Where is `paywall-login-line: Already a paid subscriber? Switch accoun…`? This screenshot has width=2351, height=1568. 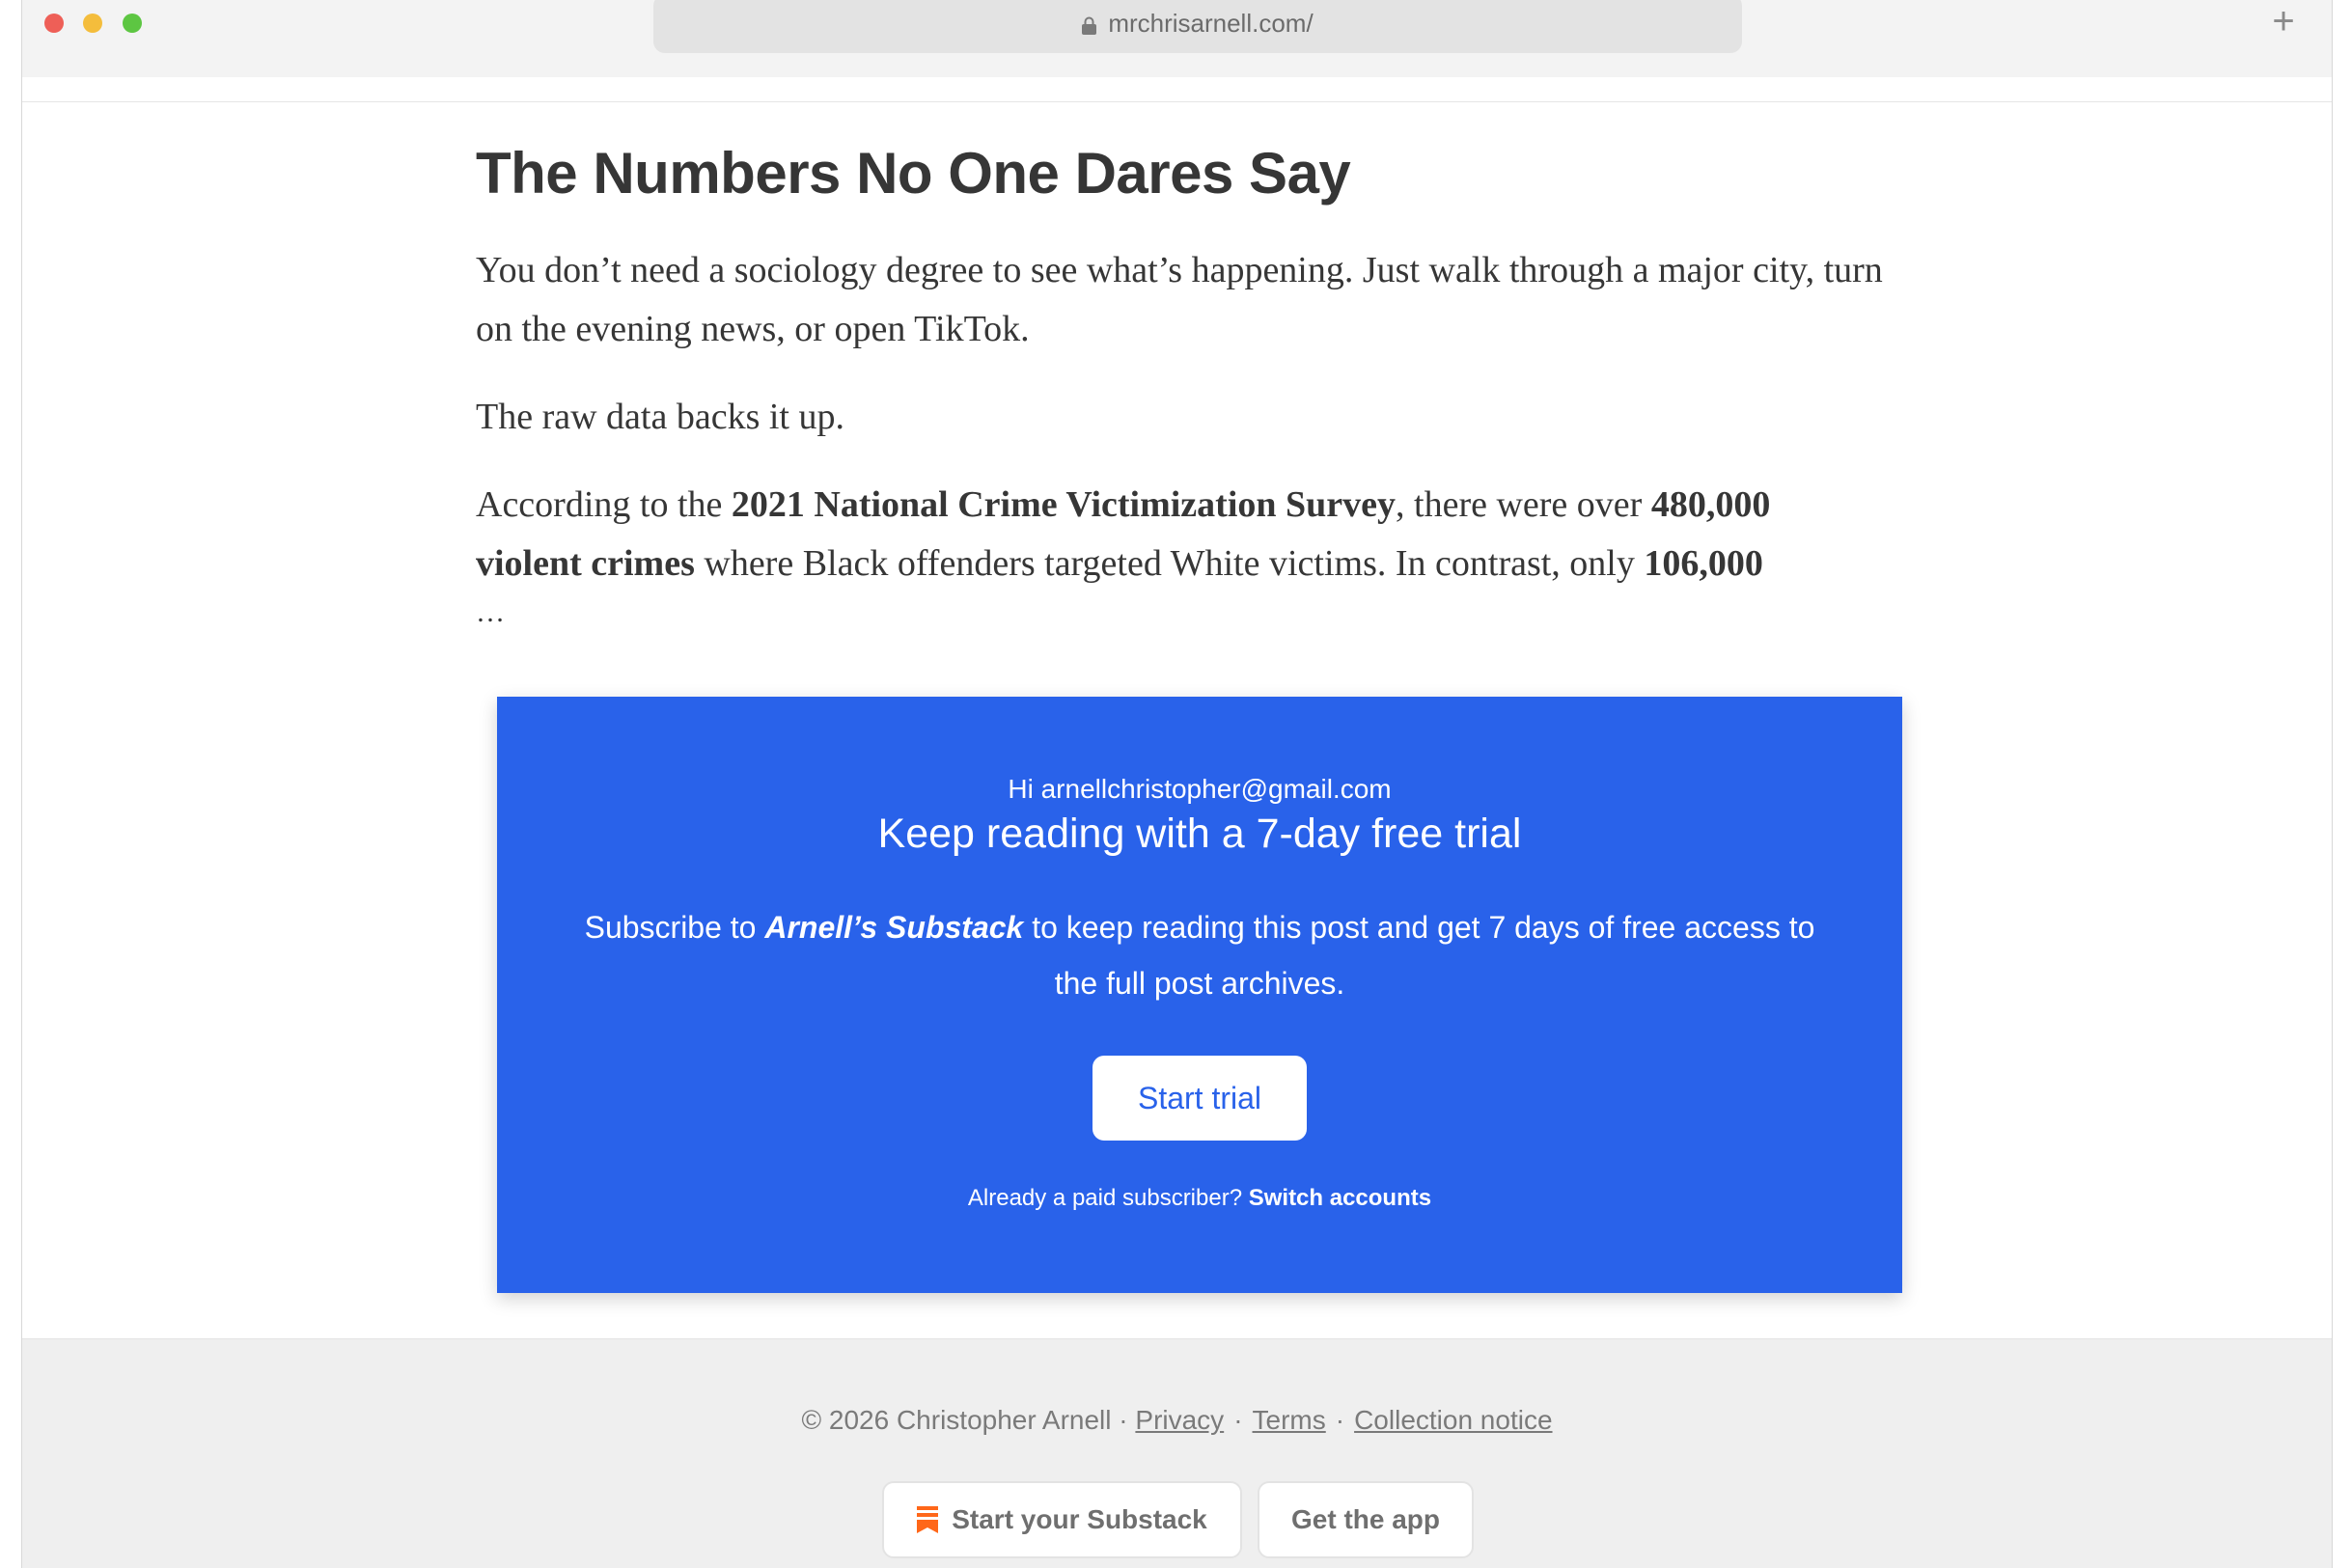 paywall-login-line: Already a paid subscriber? Switch accoun… is located at coordinates (1199, 1198).